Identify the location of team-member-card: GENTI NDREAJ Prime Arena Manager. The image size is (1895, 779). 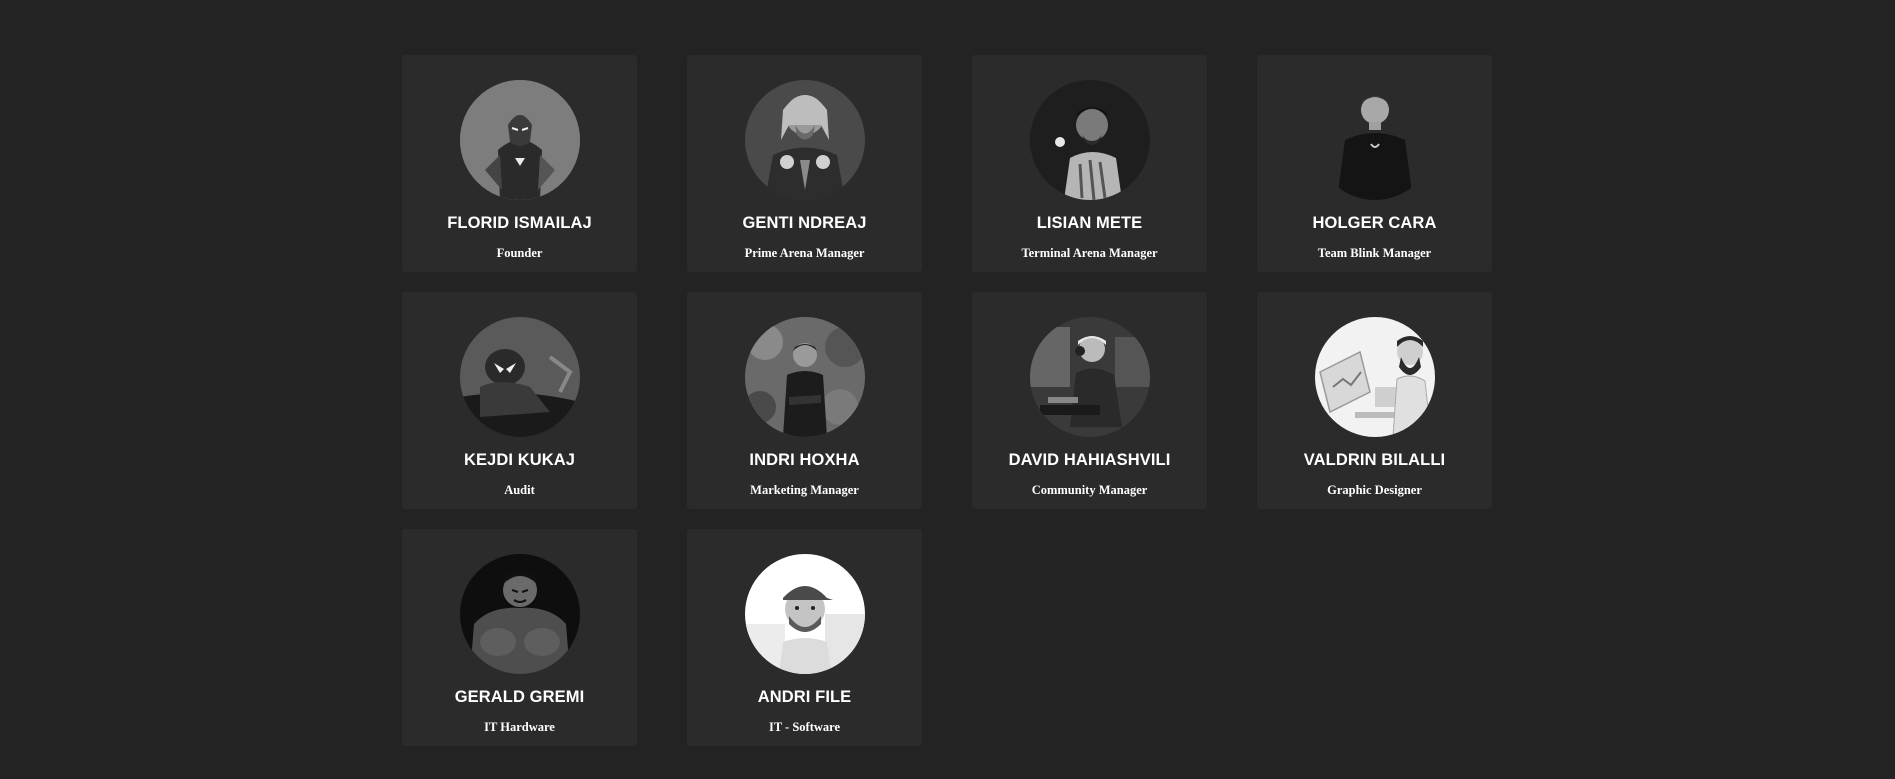
(804, 163).